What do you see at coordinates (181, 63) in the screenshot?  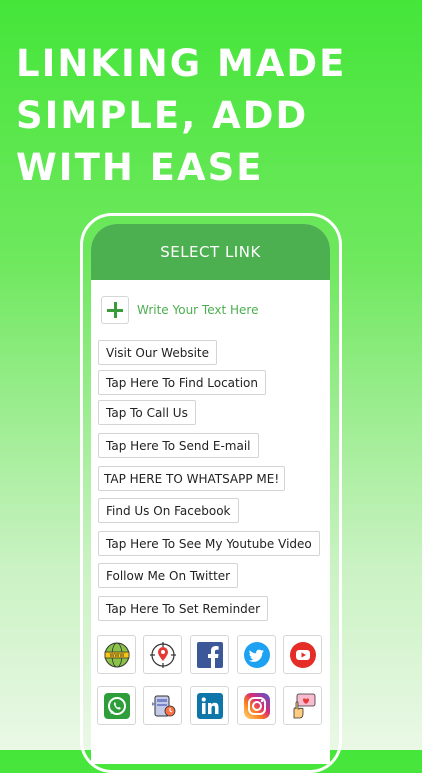 I see `headline-line-1: LINKING MADE` at bounding box center [181, 63].